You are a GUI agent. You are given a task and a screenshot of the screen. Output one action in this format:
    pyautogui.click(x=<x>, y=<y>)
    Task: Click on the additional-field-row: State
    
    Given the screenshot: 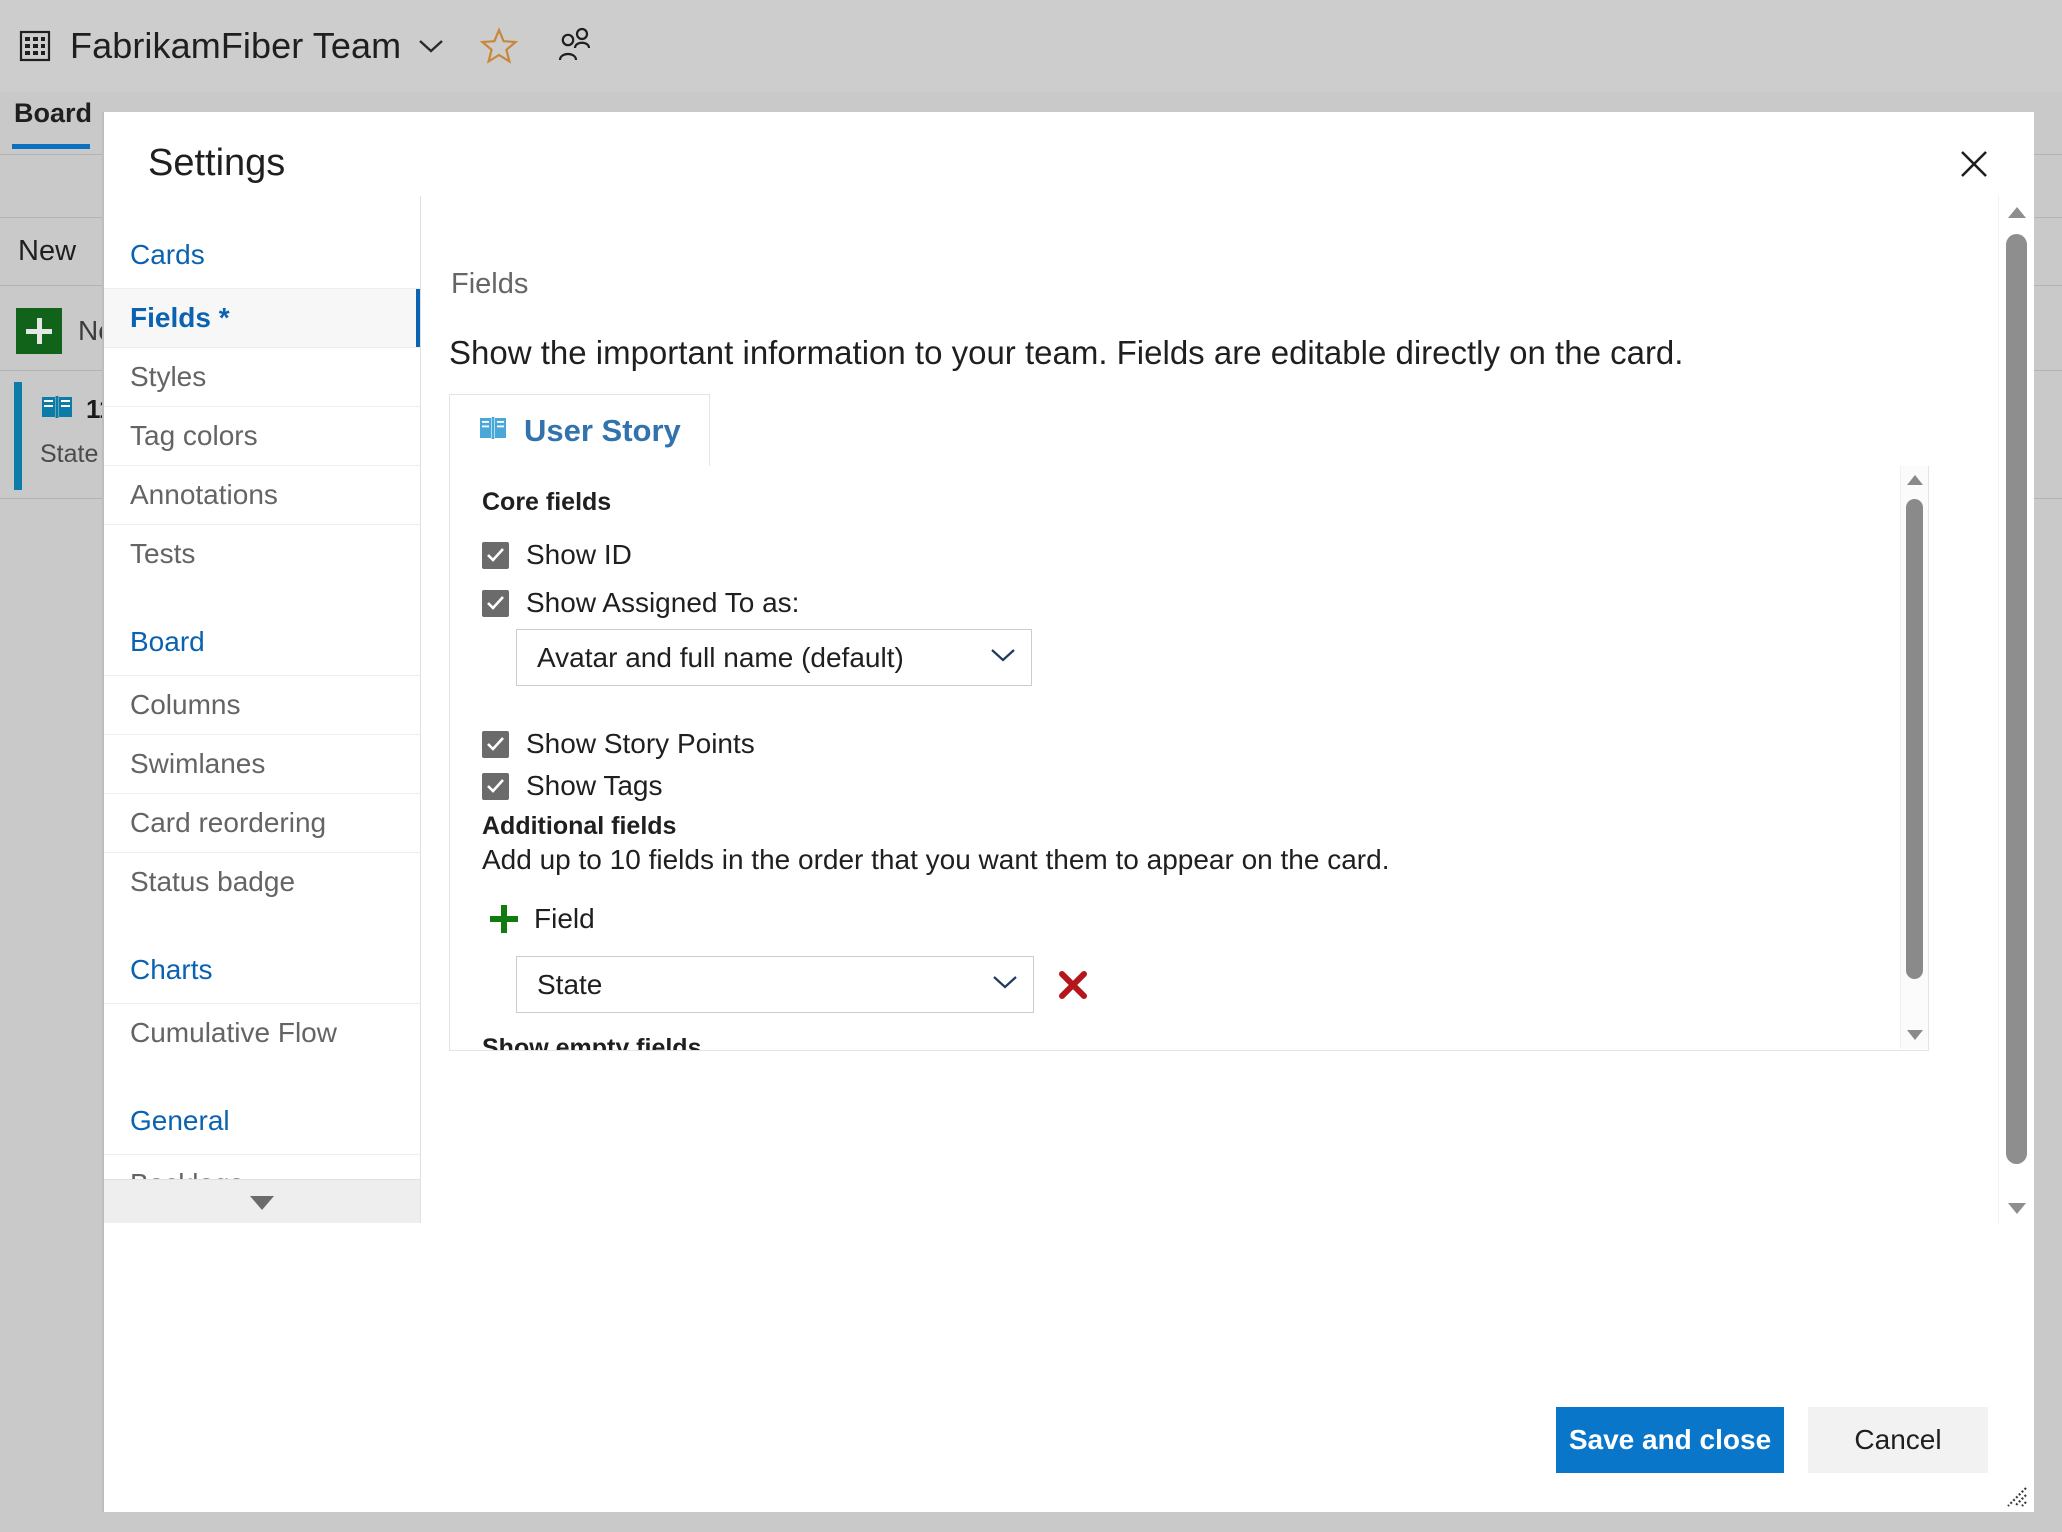 What is the action you would take?
    pyautogui.click(x=803, y=984)
    